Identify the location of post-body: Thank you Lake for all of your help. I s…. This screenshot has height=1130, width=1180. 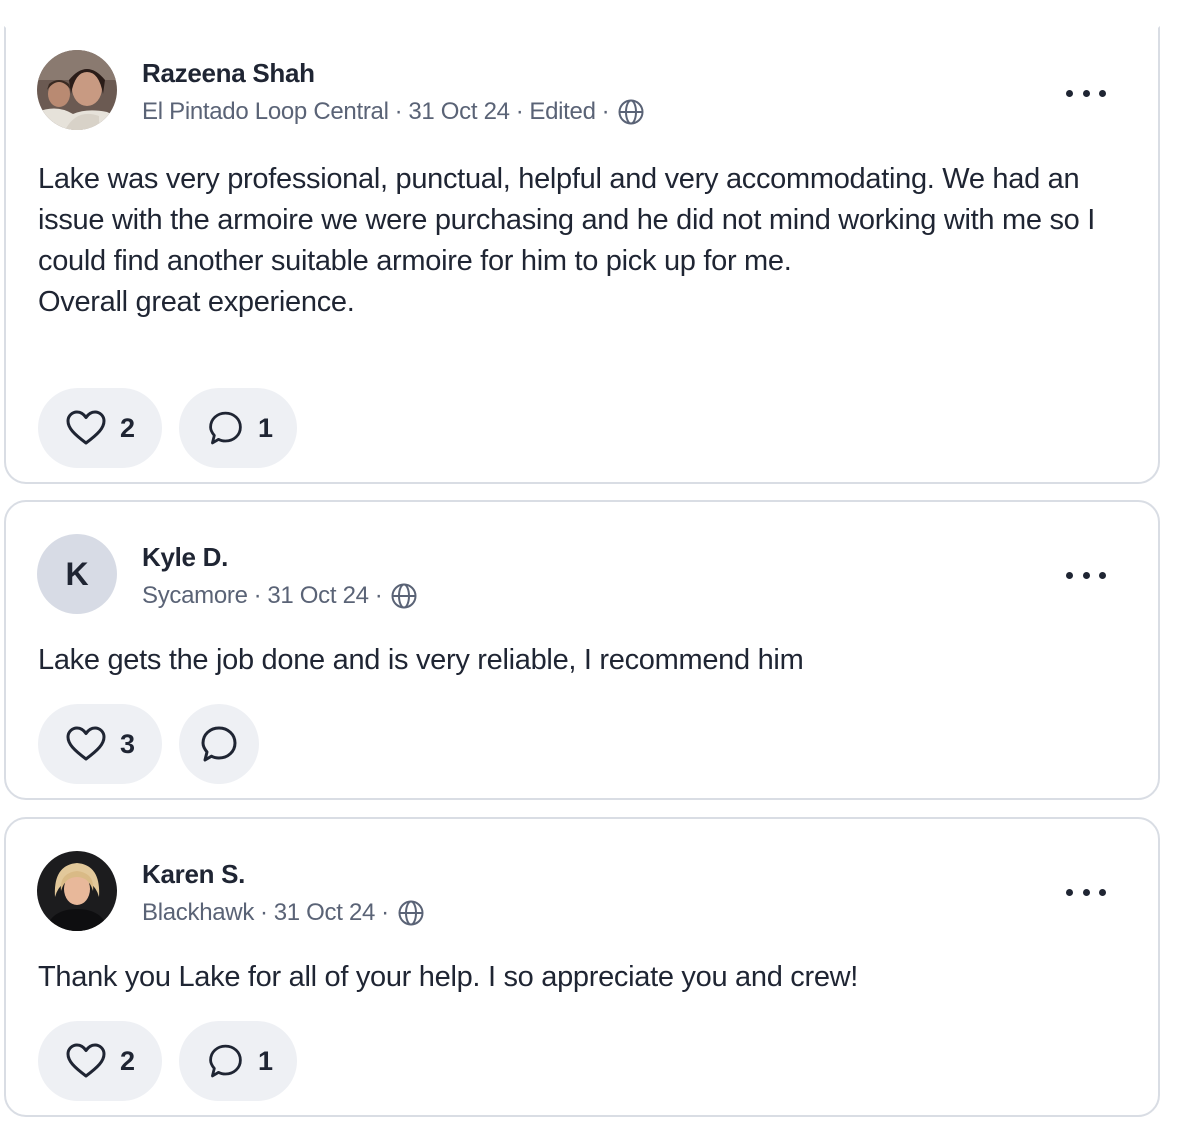
(586, 977).